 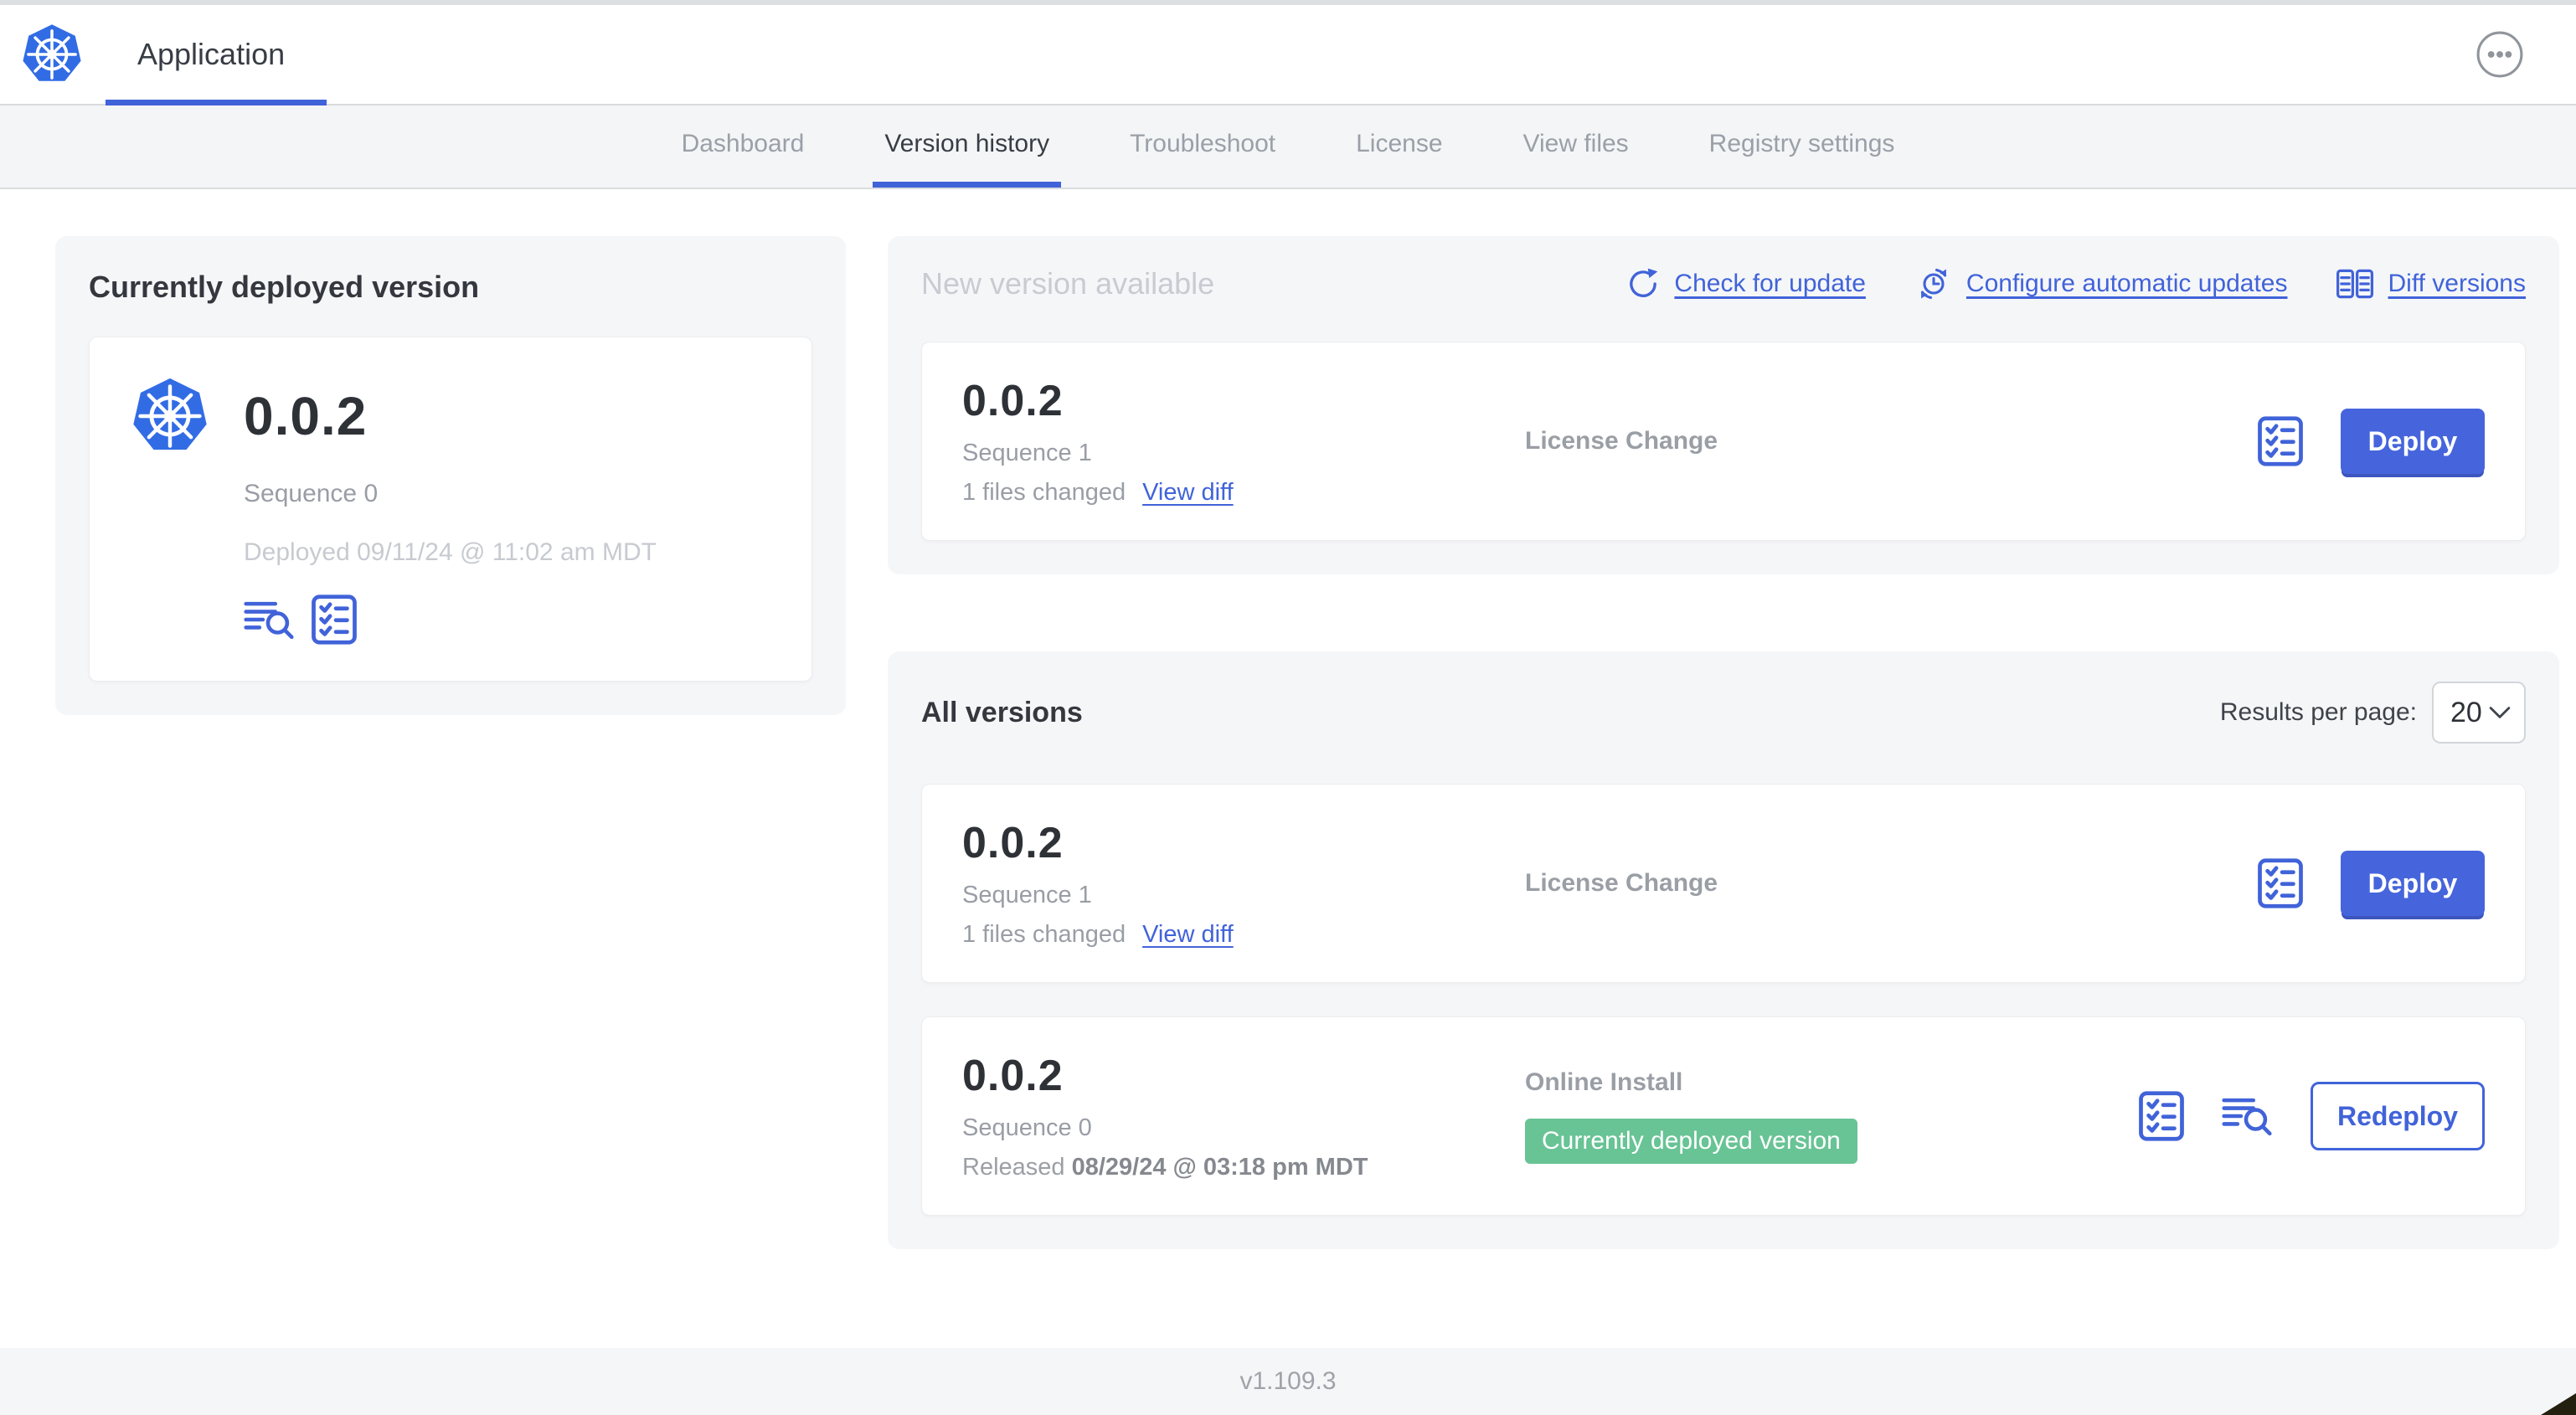 What do you see at coordinates (1288, 55) in the screenshot?
I see `app-header: Application` at bounding box center [1288, 55].